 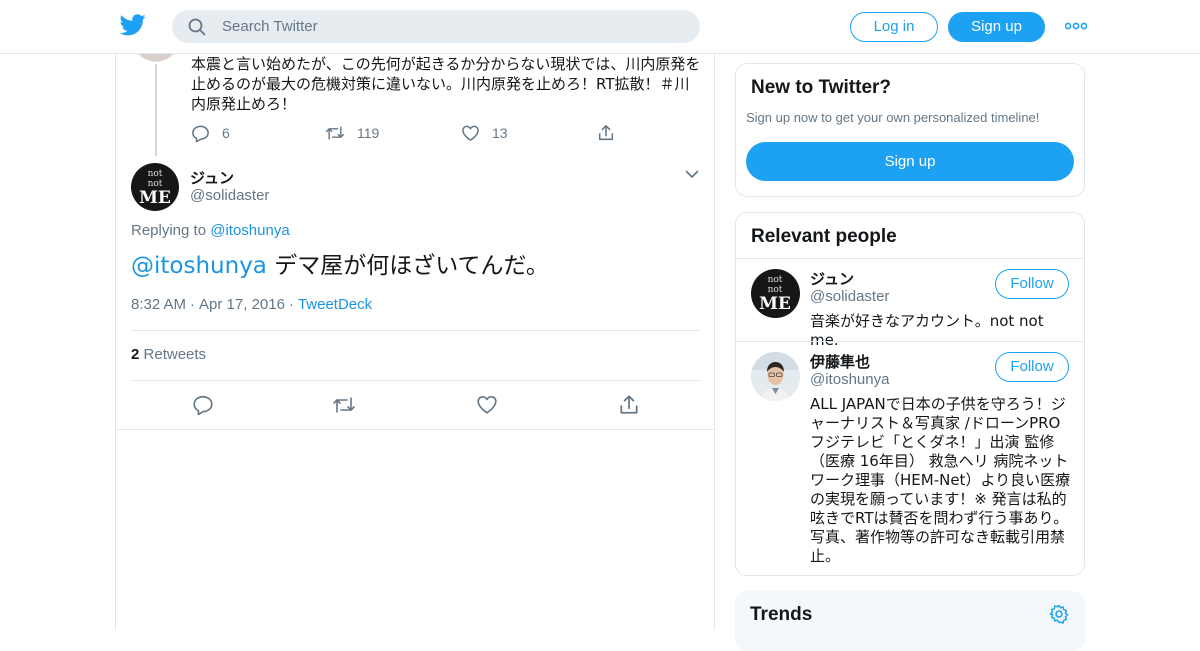 What do you see at coordinates (821, 87) in the screenshot?
I see `new-to-twitter-title: New to Twitter?` at bounding box center [821, 87].